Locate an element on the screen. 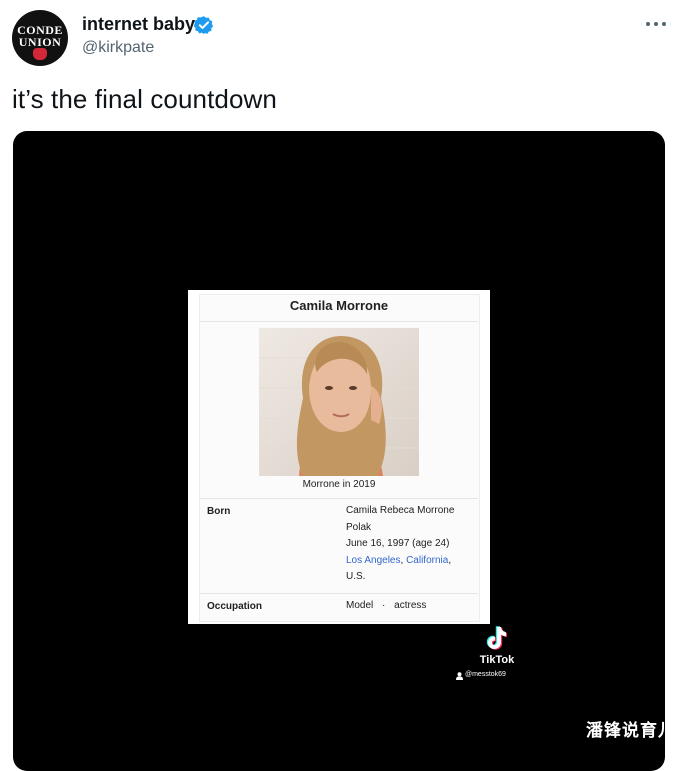  occupation-label: Occupation is located at coordinates (235, 606).